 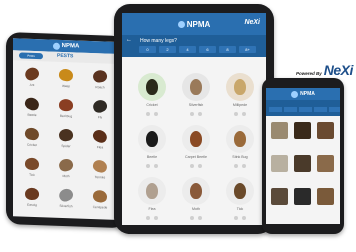 What do you see at coordinates (56, 46) in the screenshot?
I see `npma-logo-icon` at bounding box center [56, 46].